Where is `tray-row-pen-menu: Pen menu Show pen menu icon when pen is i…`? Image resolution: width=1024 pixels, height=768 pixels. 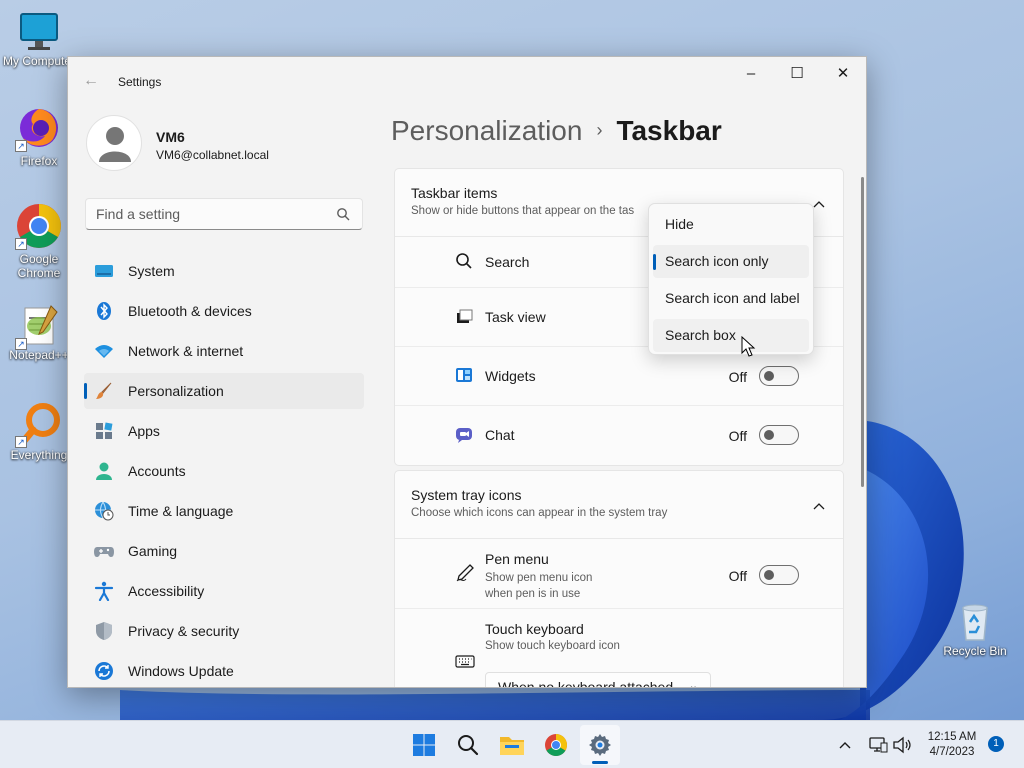 tray-row-pen-menu: Pen menu Show pen menu icon when pen is i… is located at coordinates (619, 574).